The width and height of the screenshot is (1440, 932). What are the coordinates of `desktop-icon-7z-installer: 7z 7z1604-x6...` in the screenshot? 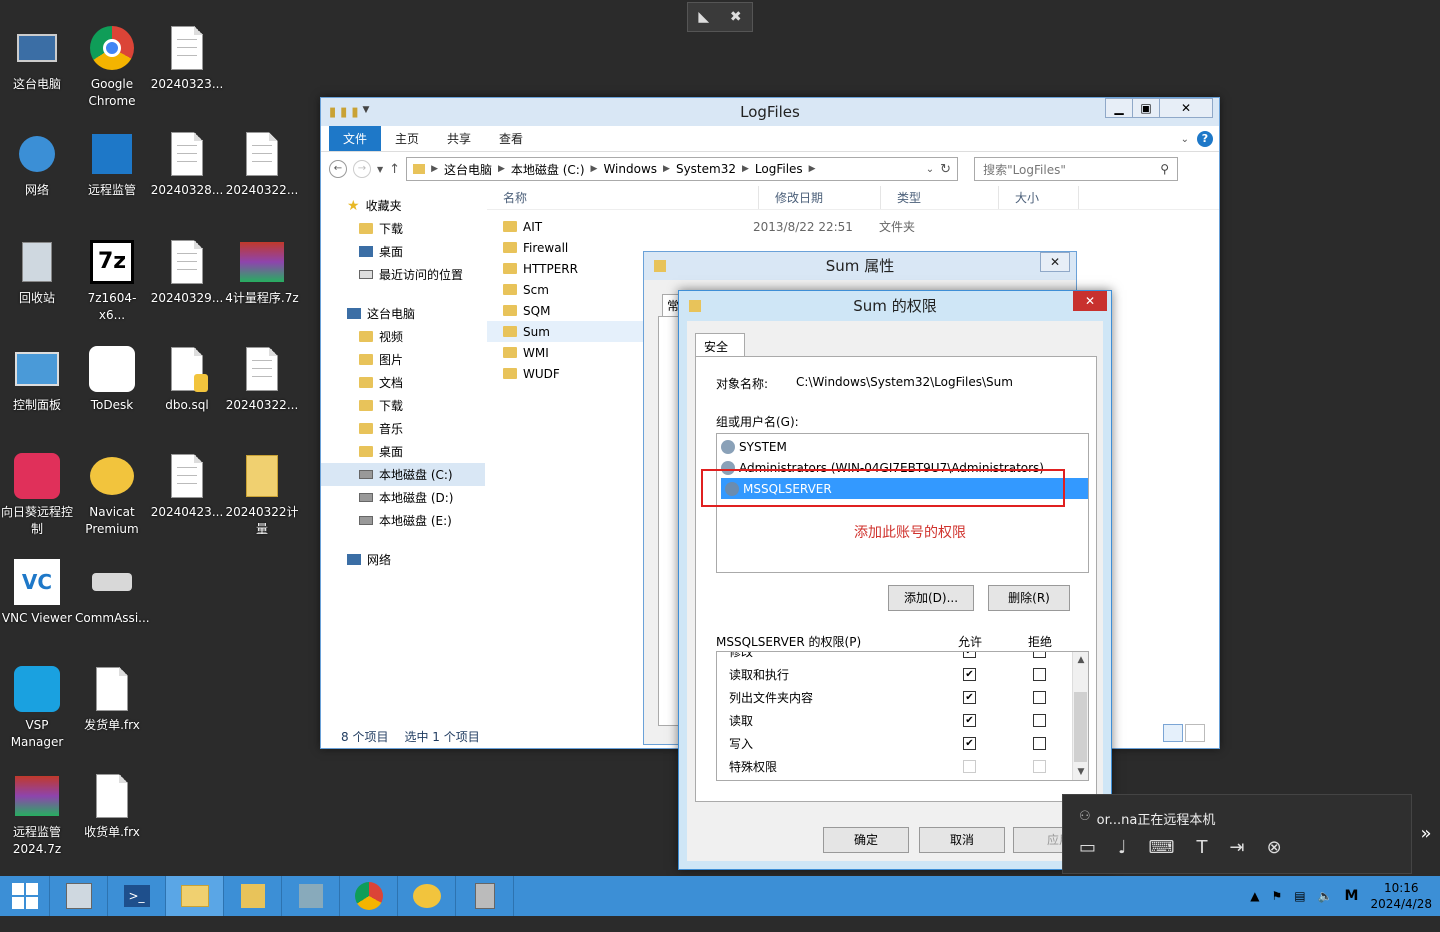 It's located at (112, 281).